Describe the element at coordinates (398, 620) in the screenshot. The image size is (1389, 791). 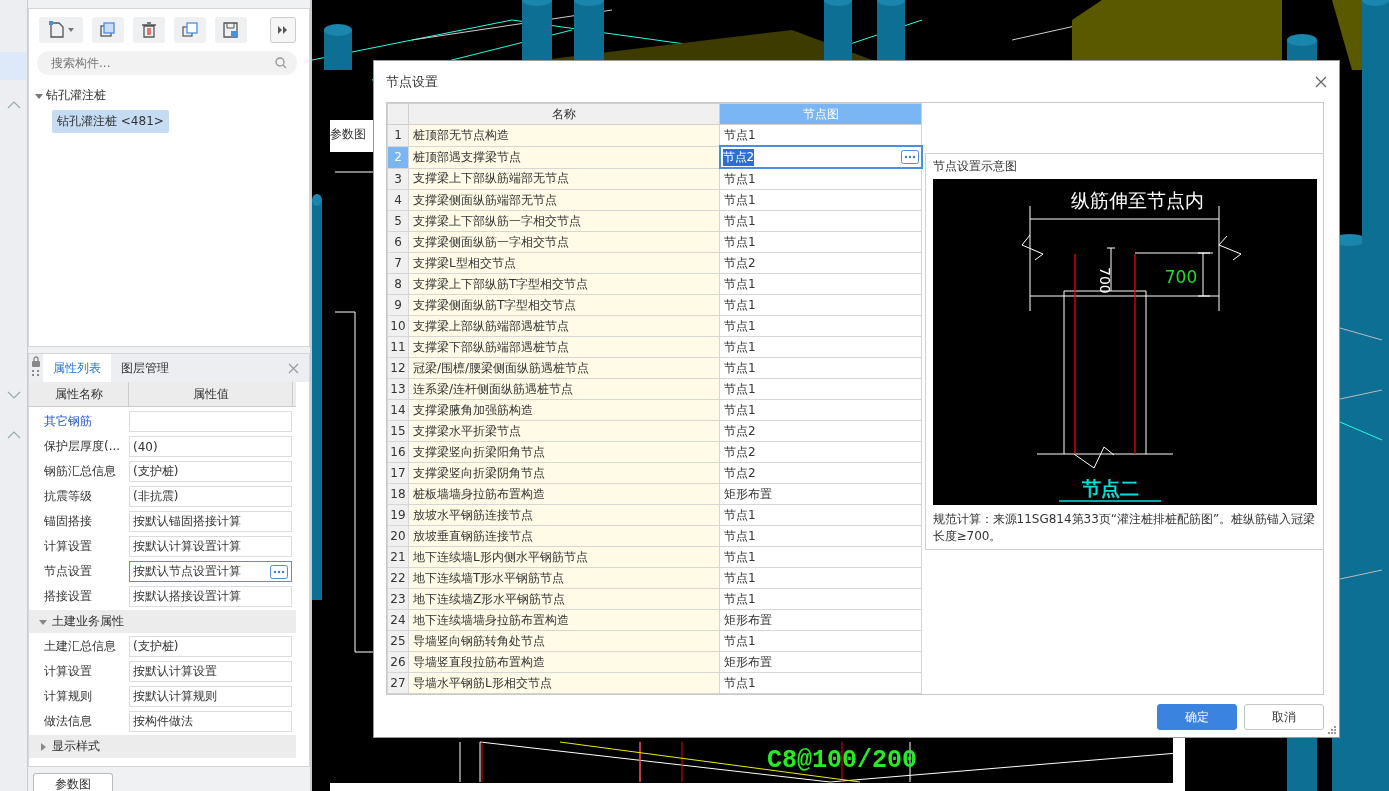
I see `row-number: 24` at that location.